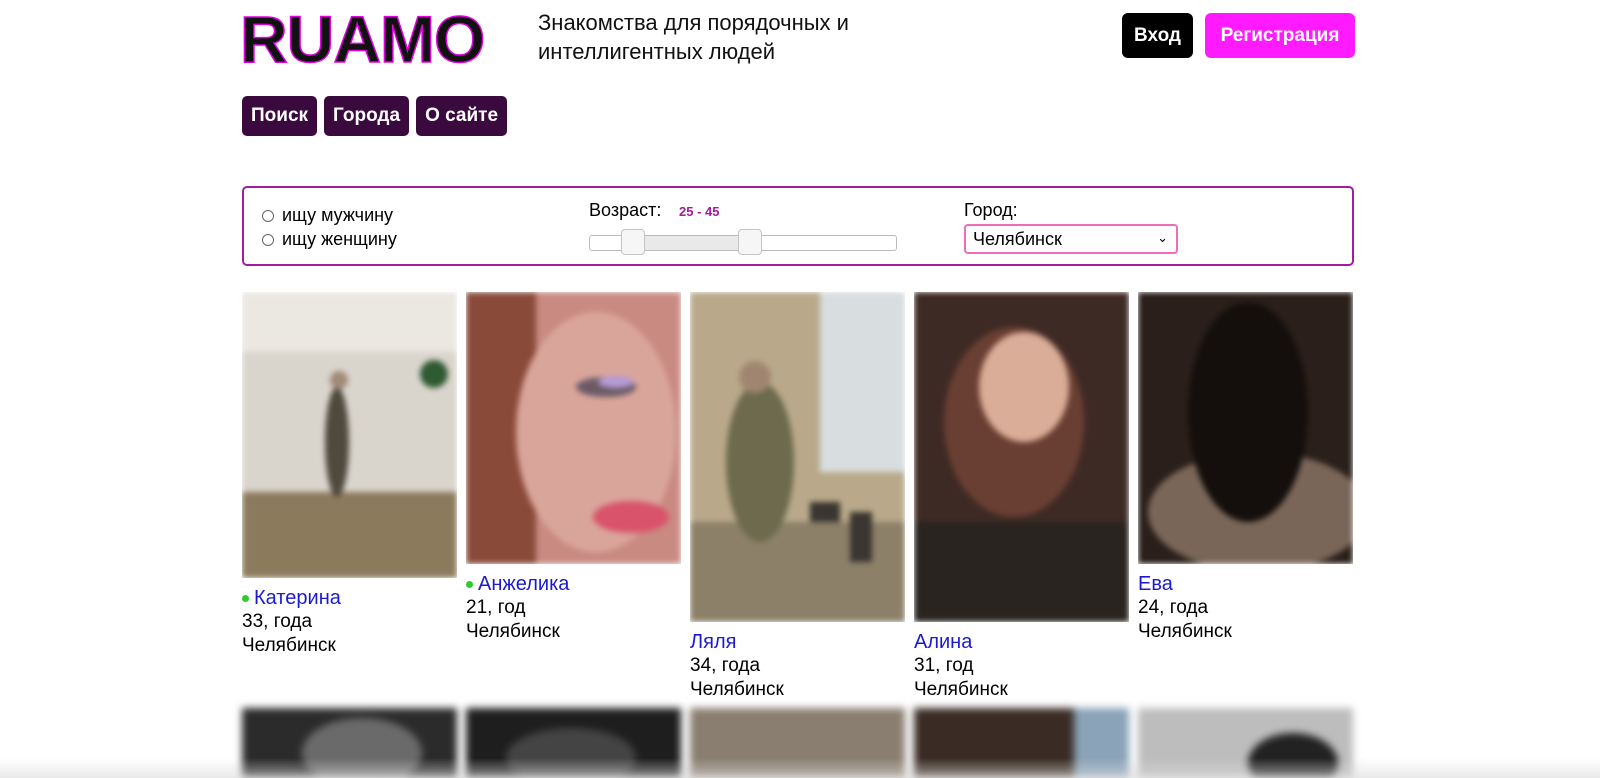  Describe the element at coordinates (268, 215) in the screenshot. I see `seek-male-radio` at that location.